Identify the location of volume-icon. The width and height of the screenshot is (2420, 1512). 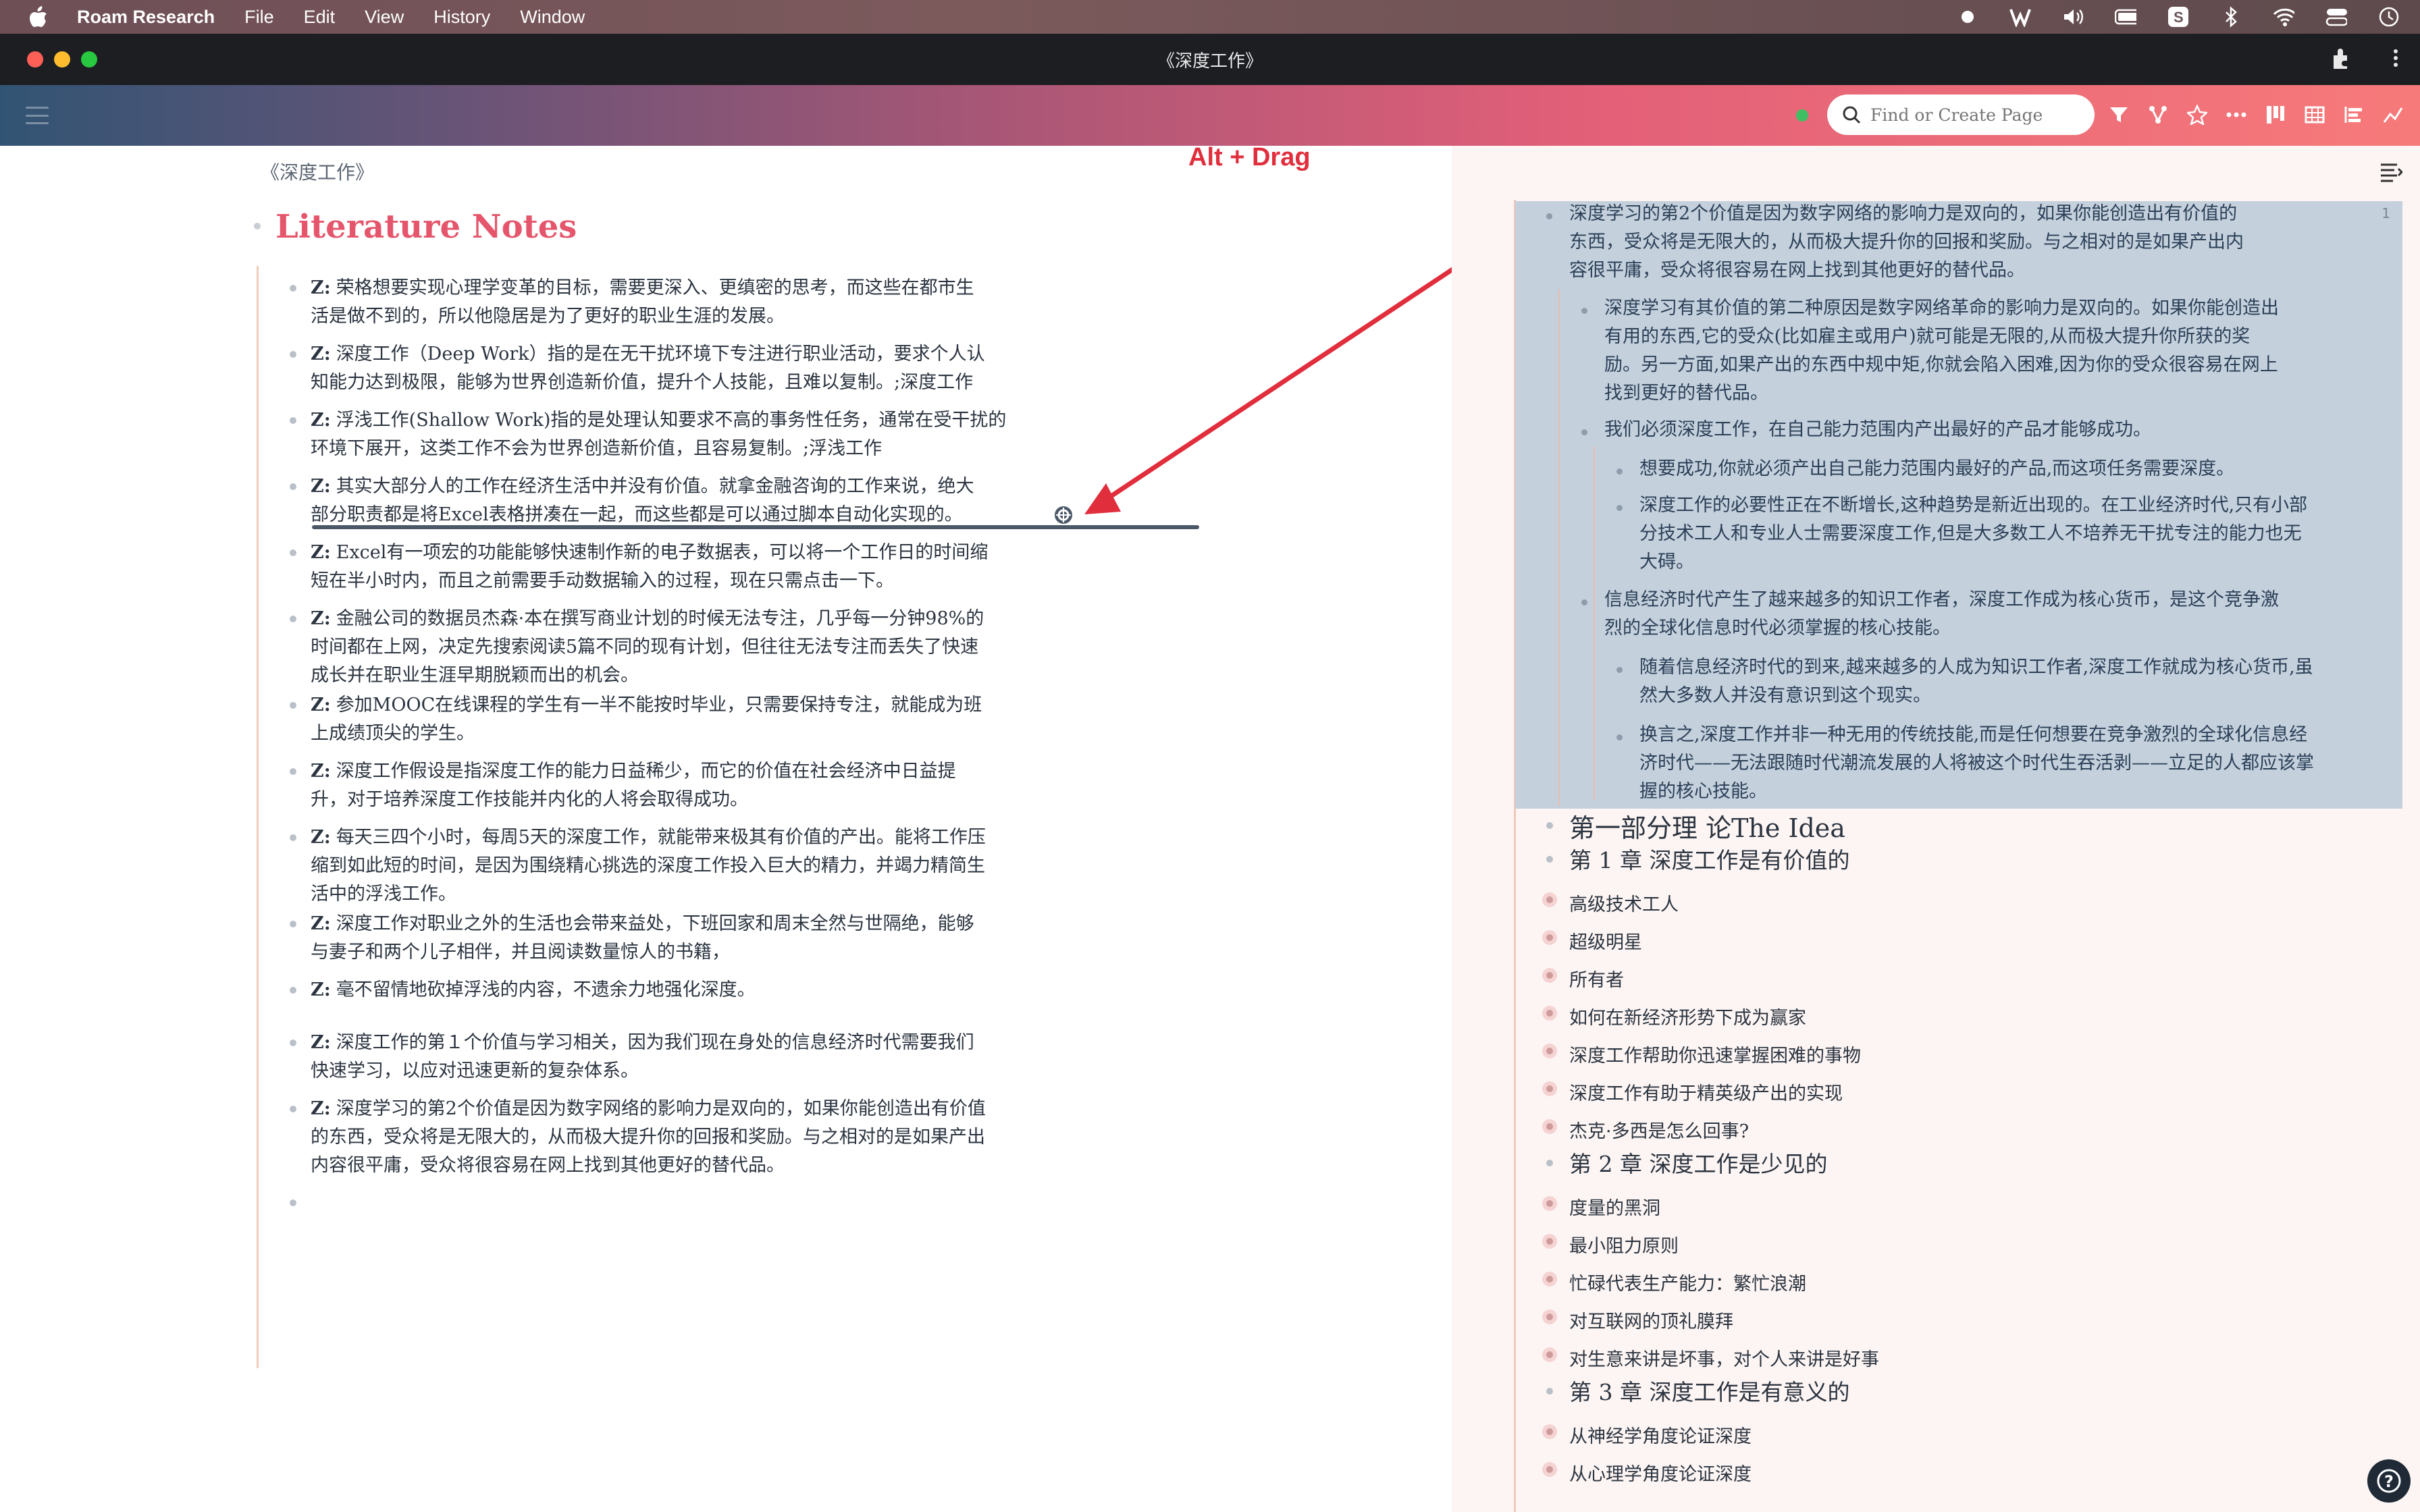
(2073, 17).